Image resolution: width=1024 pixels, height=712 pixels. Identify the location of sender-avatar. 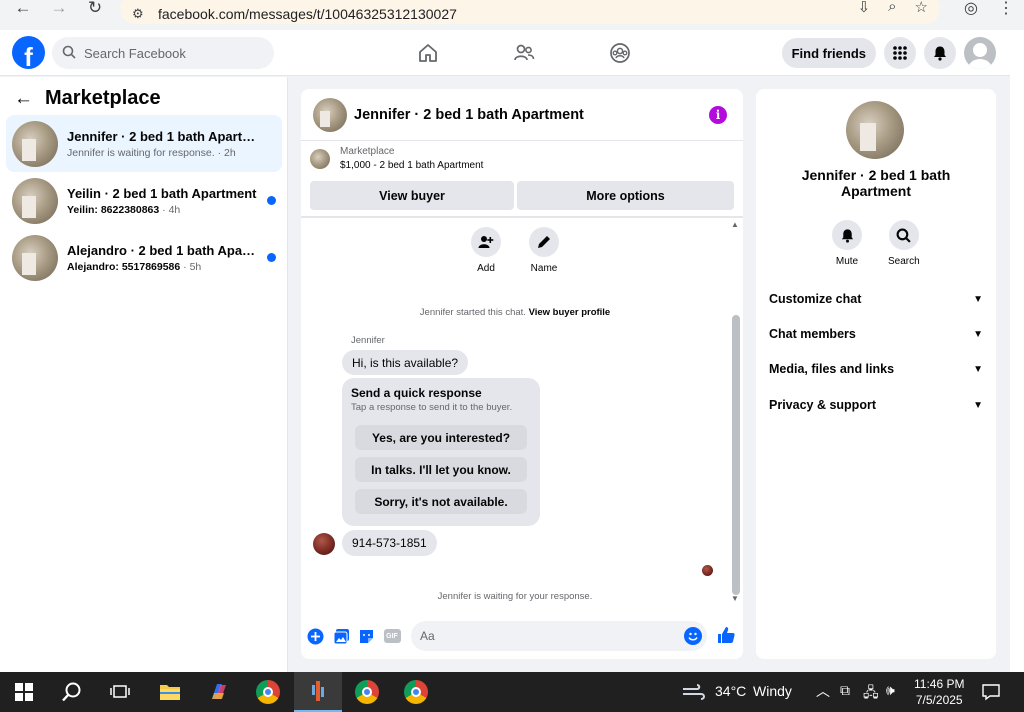
(324, 544).